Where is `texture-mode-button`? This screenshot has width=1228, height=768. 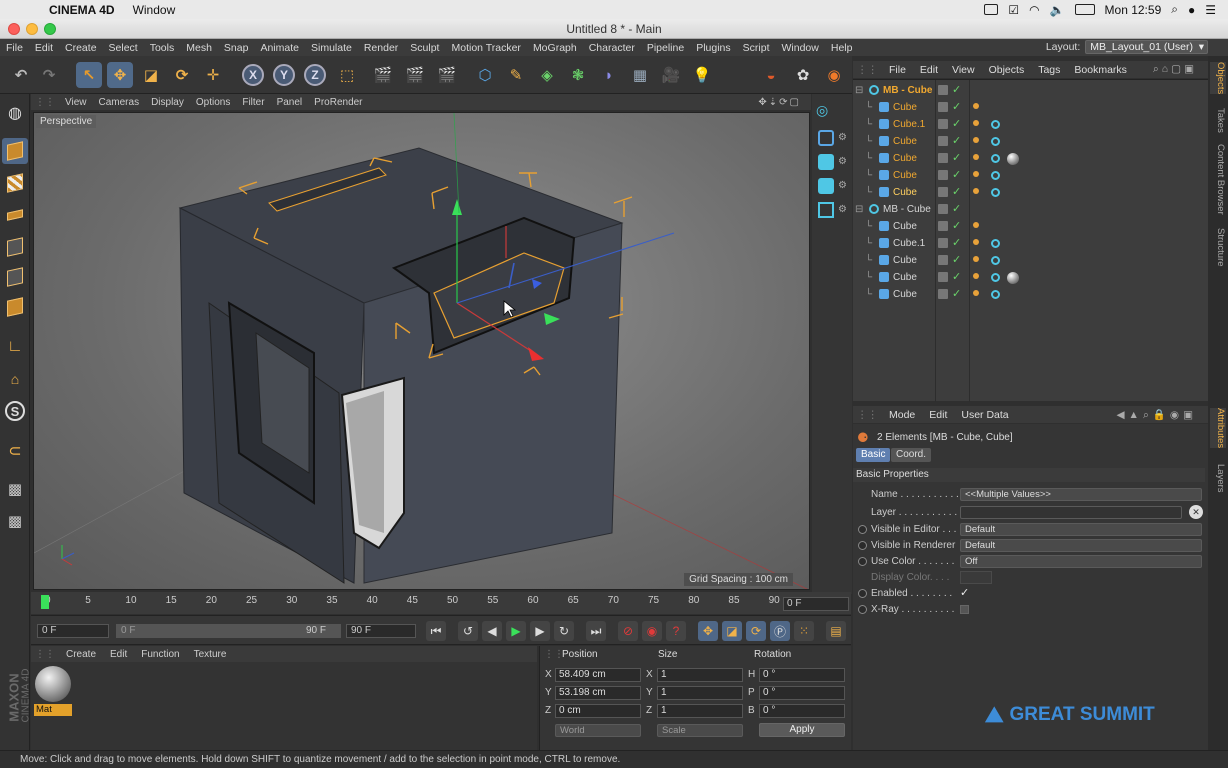 texture-mode-button is located at coordinates (15, 183).